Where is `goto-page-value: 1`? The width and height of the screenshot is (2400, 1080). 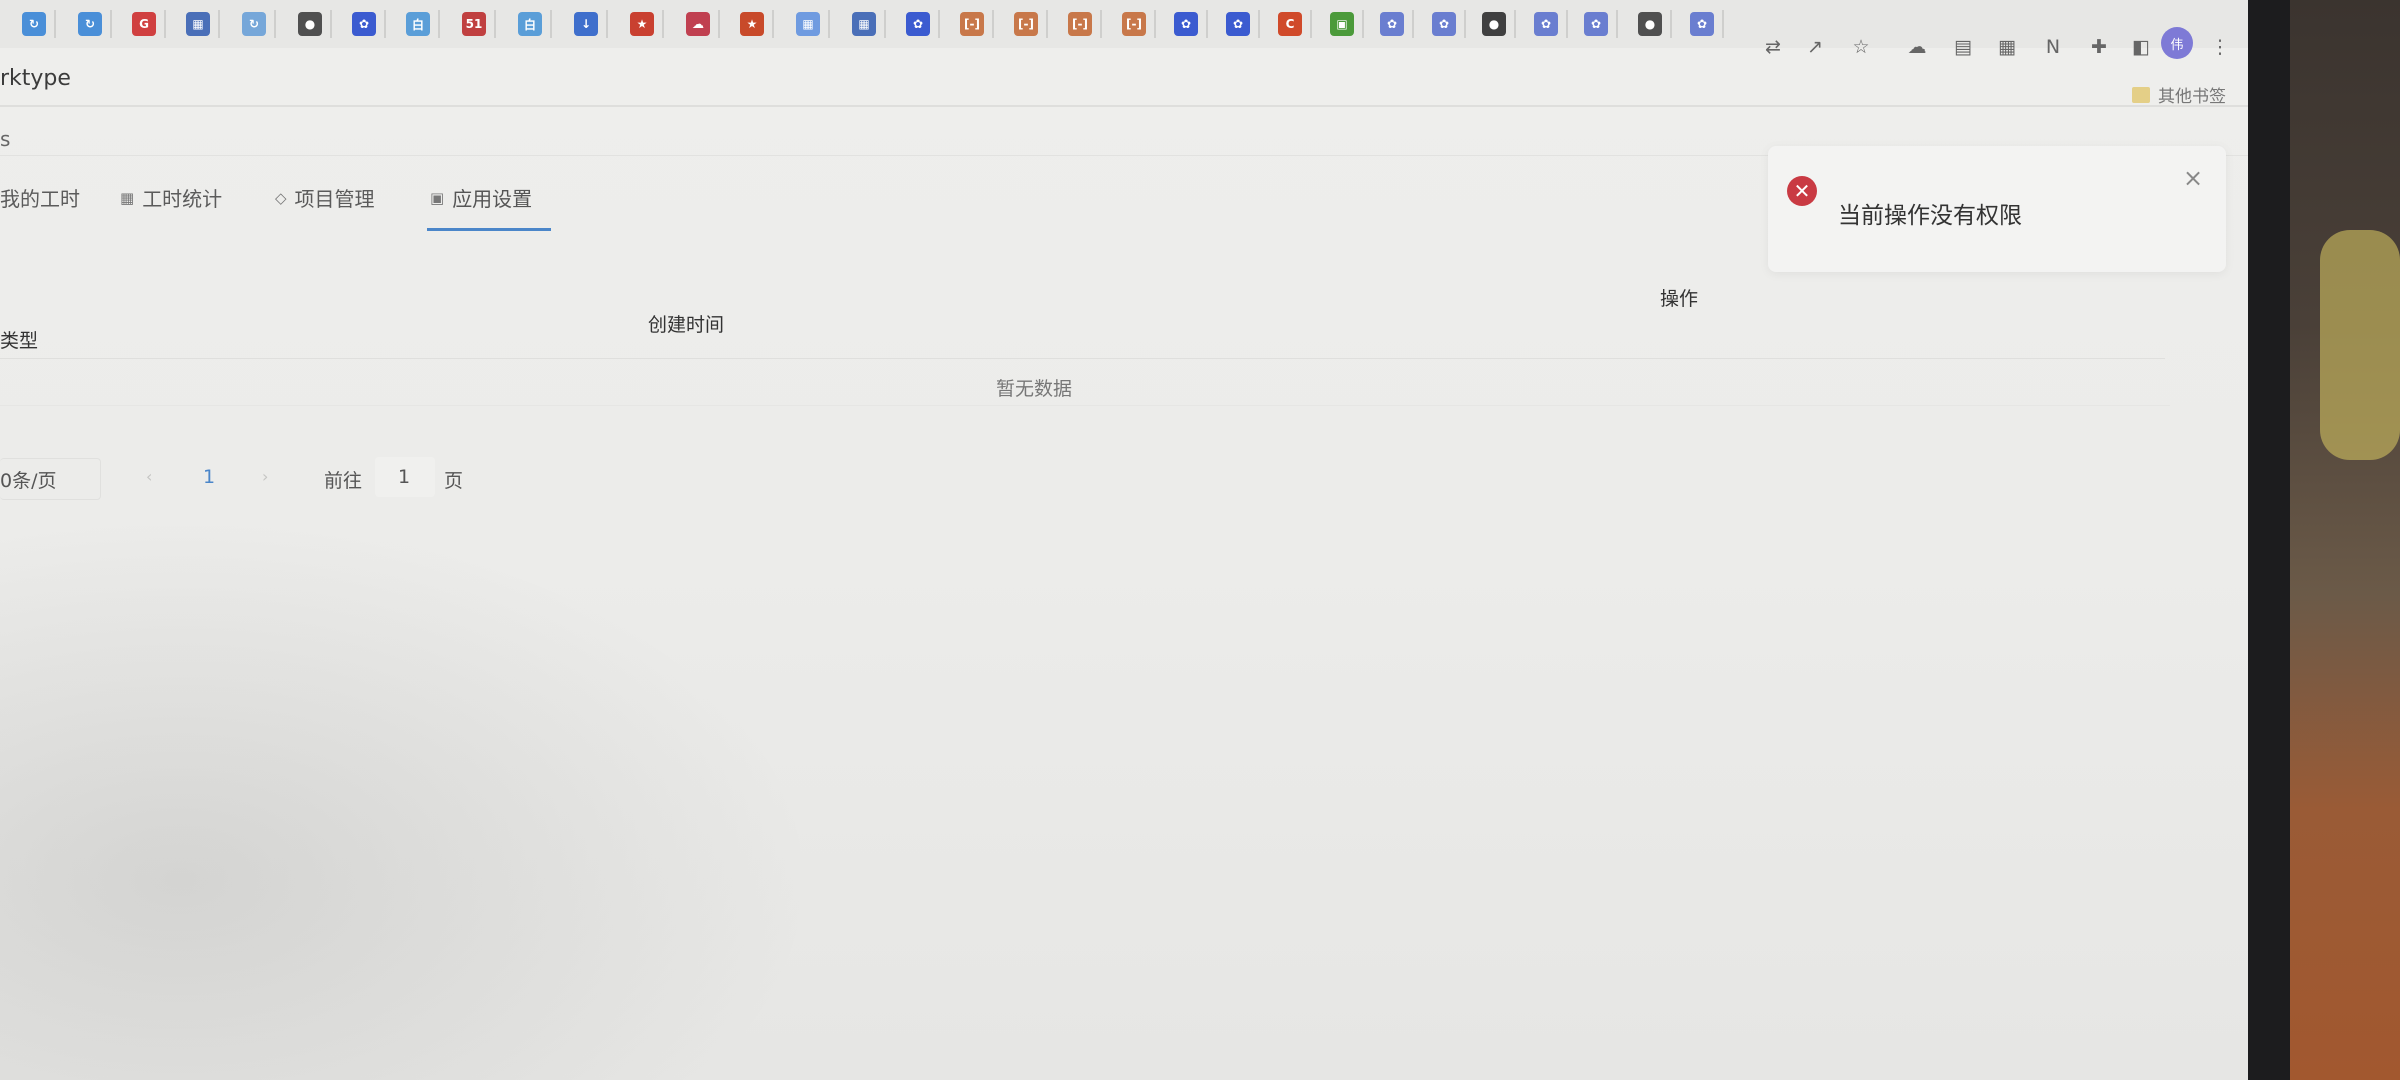
goto-page-value: 1 is located at coordinates (404, 477).